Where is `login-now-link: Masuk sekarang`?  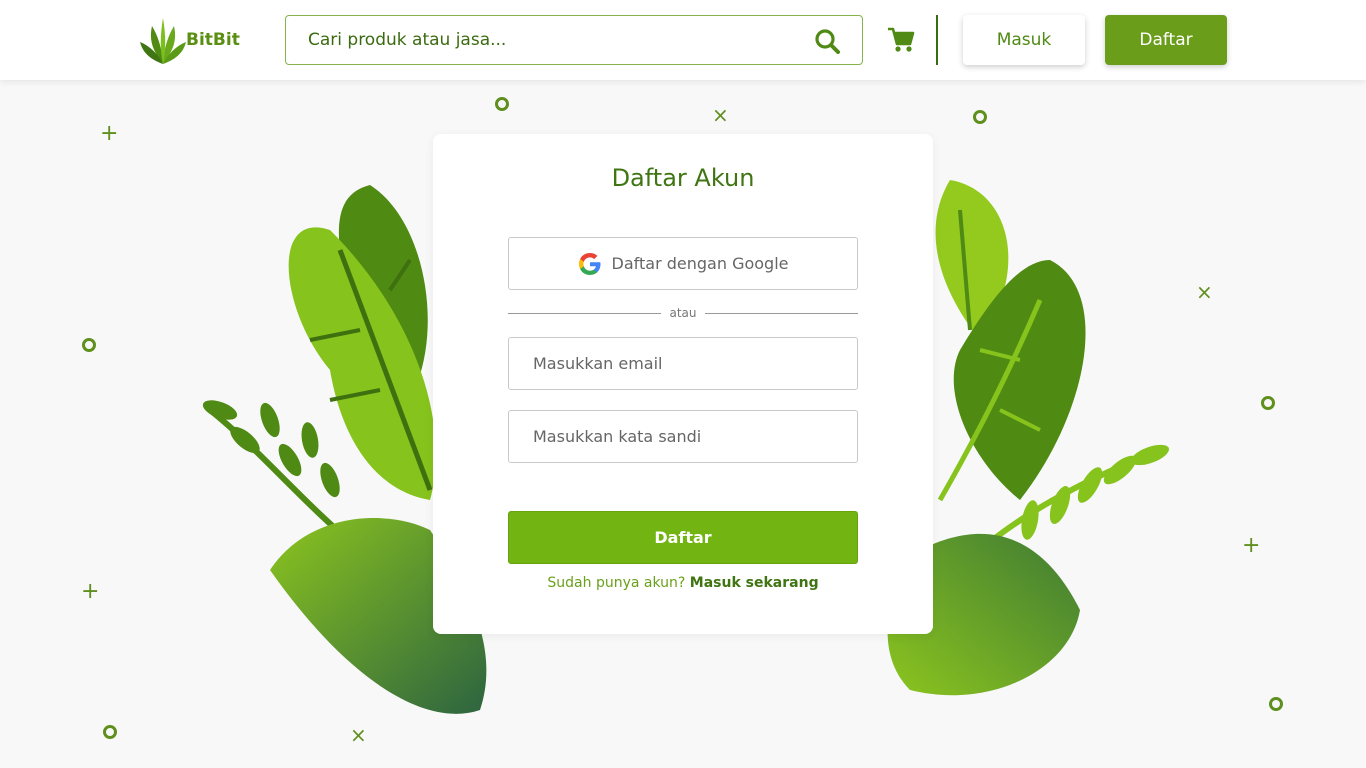 login-now-link: Masuk sekarang is located at coordinates (754, 583).